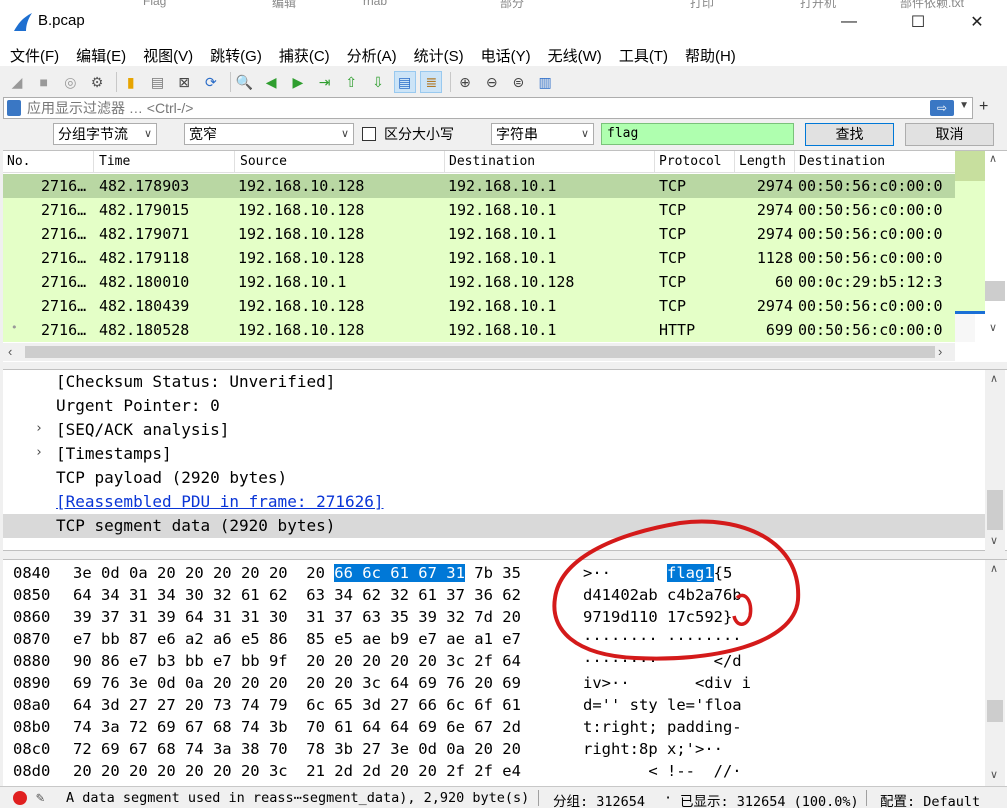  I want to click on menu-help: 帮助(H), so click(710, 55).